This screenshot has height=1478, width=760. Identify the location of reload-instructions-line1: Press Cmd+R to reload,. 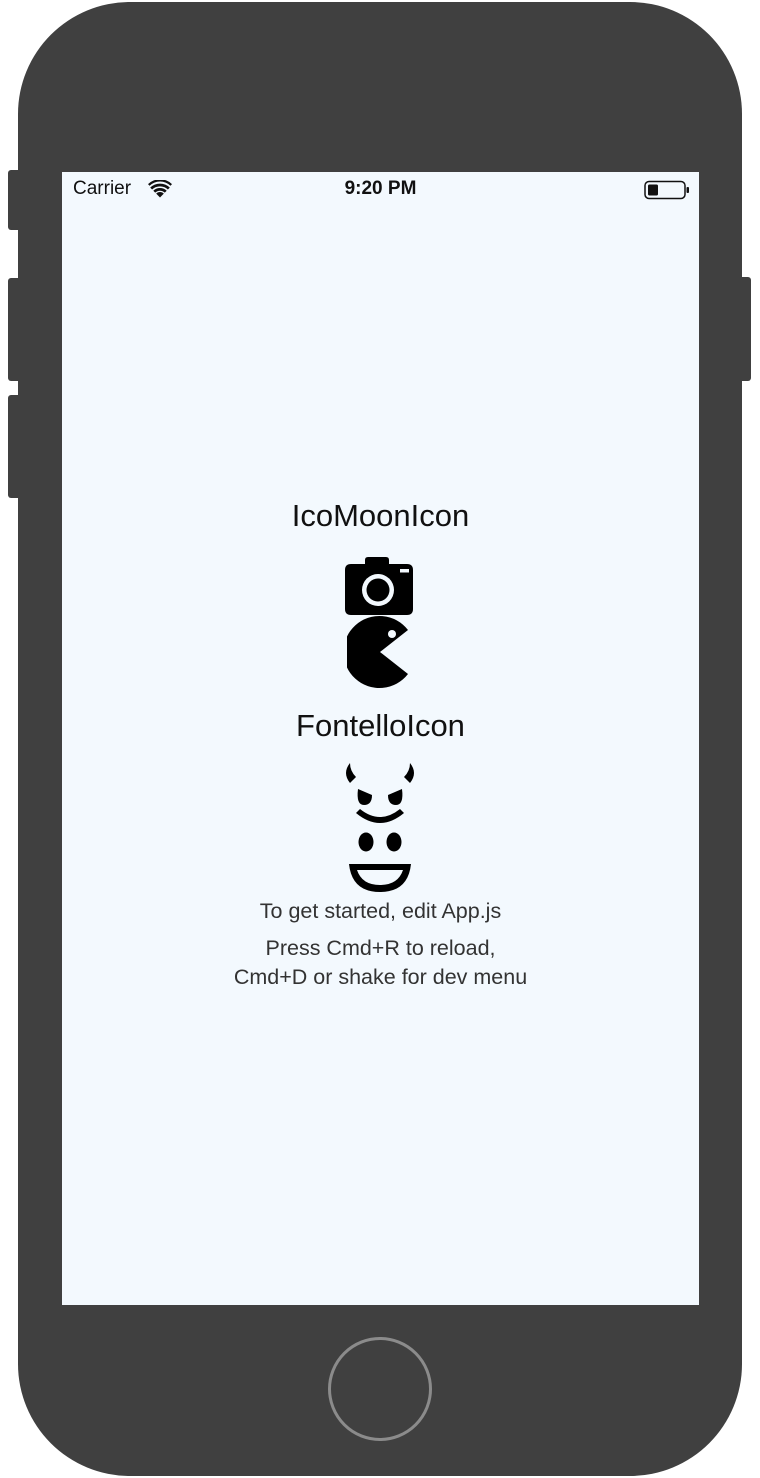
(380, 948).